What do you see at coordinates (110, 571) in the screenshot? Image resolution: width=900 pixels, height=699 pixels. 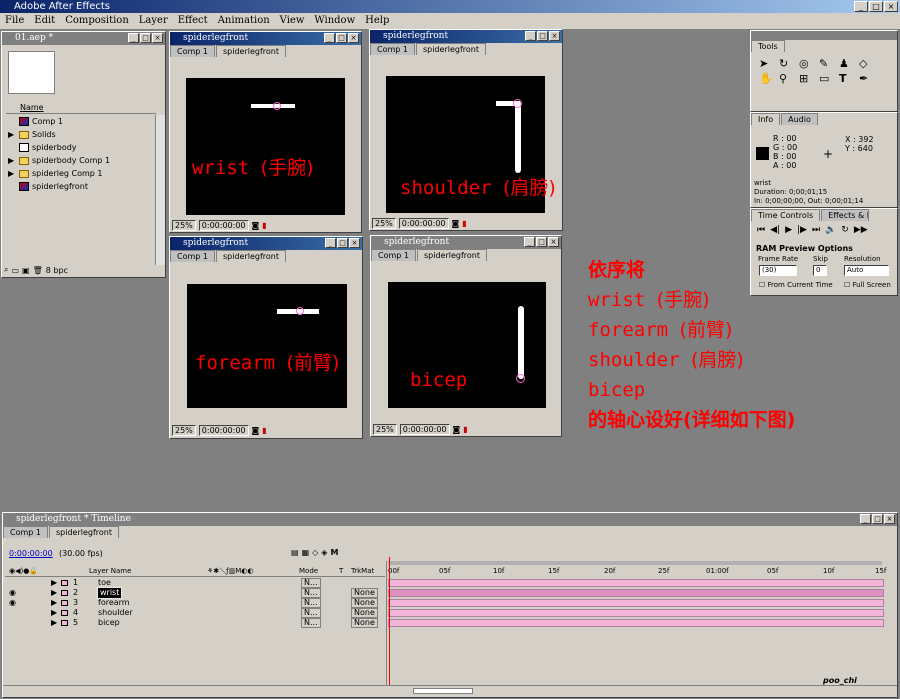 I see `layer-name-header: Layer Name` at bounding box center [110, 571].